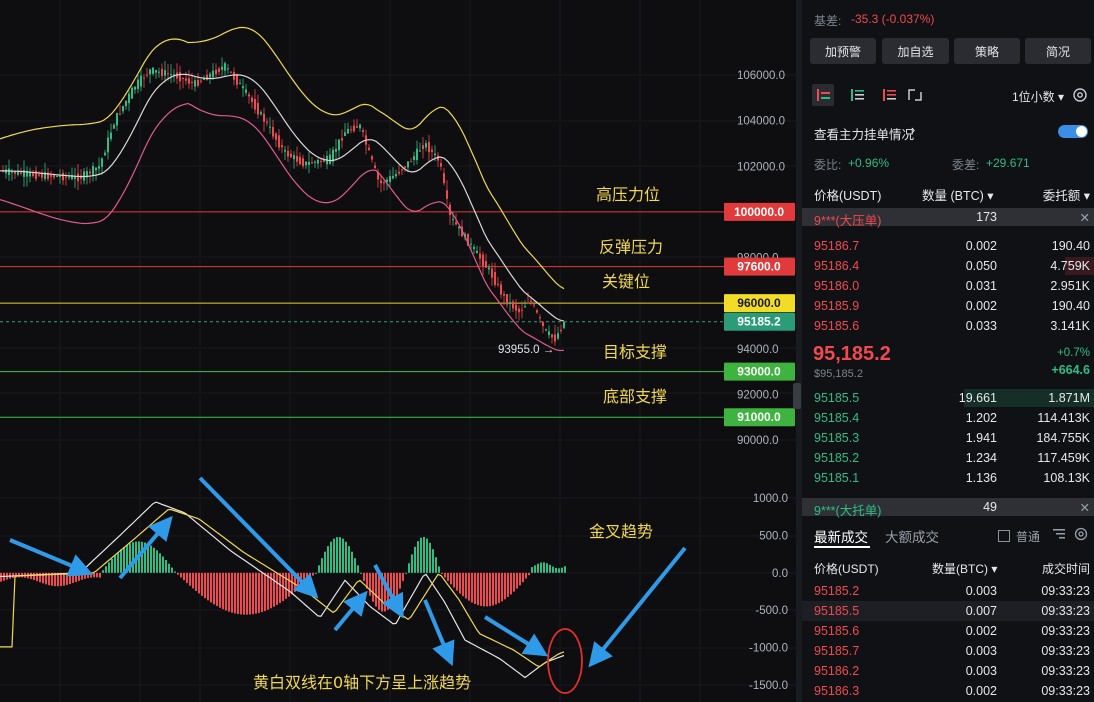 This screenshot has height=702, width=1094. I want to click on bids-view-icon, so click(857, 95).